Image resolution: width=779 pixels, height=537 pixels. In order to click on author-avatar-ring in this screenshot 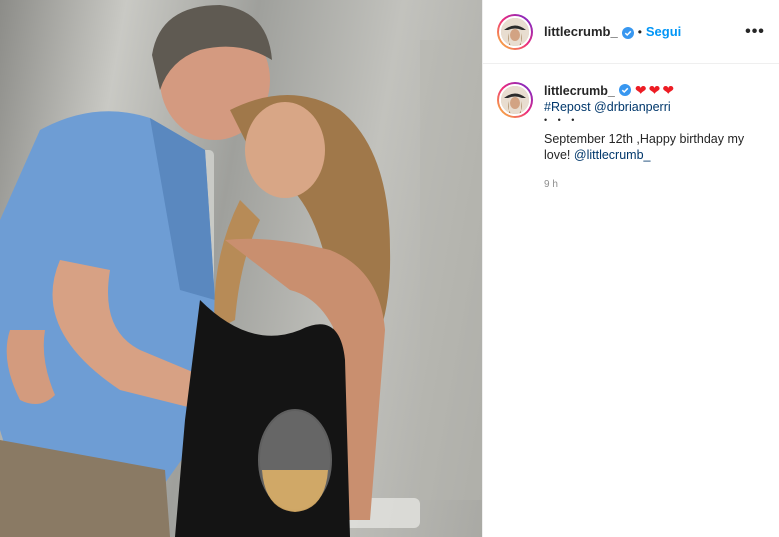, I will do `click(515, 31)`.